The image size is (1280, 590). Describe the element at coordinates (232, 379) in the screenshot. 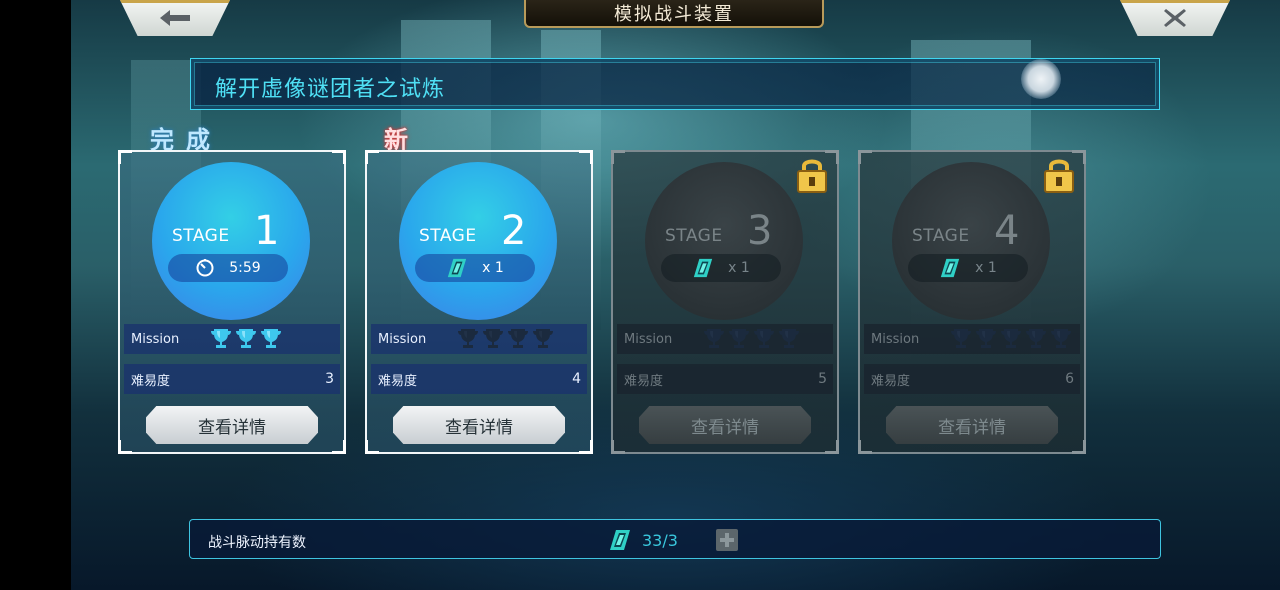

I see `difficulty-row: 难易度 3` at that location.